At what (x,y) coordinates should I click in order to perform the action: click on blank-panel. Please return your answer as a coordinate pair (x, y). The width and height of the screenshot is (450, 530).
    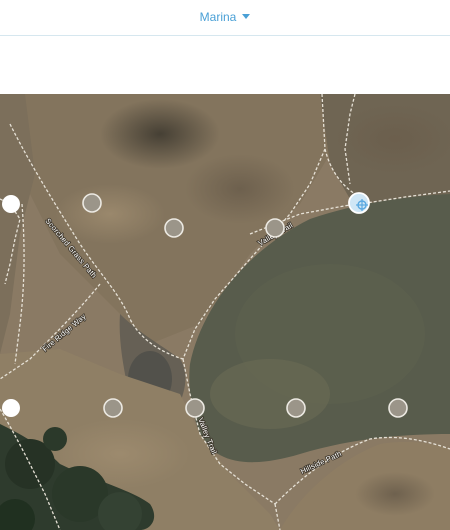
    Looking at the image, I should click on (225, 65).